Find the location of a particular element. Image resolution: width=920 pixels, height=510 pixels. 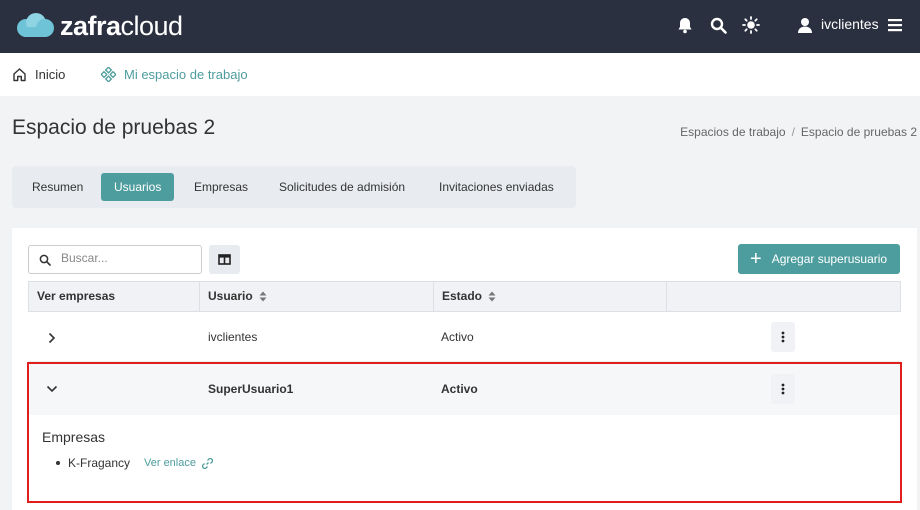

breadcrumb-workspaces: Espacios de trabajo is located at coordinates (732, 132).